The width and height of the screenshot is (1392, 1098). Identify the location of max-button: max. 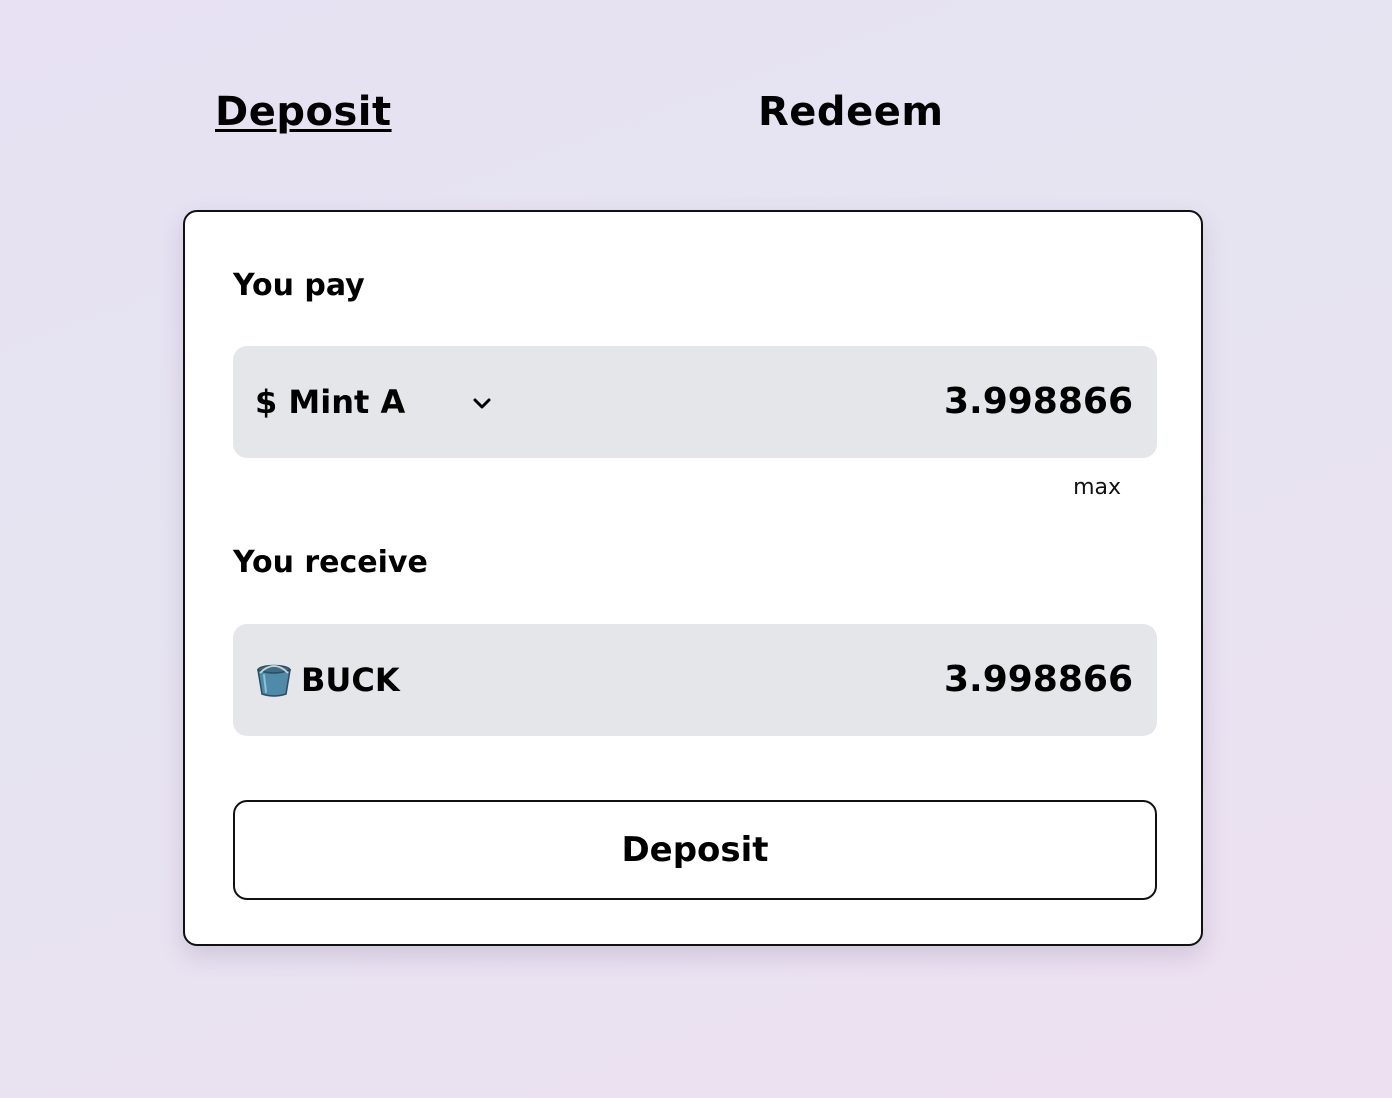
(1097, 488).